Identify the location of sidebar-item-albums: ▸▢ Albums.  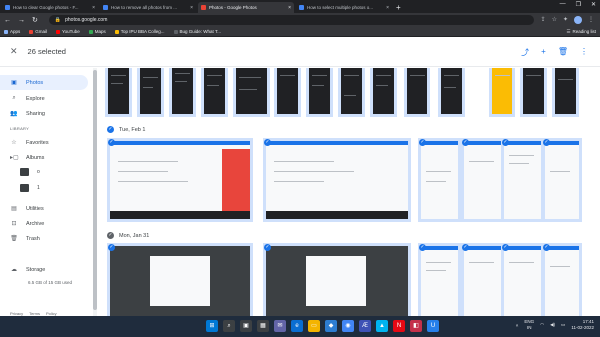
(44, 157).